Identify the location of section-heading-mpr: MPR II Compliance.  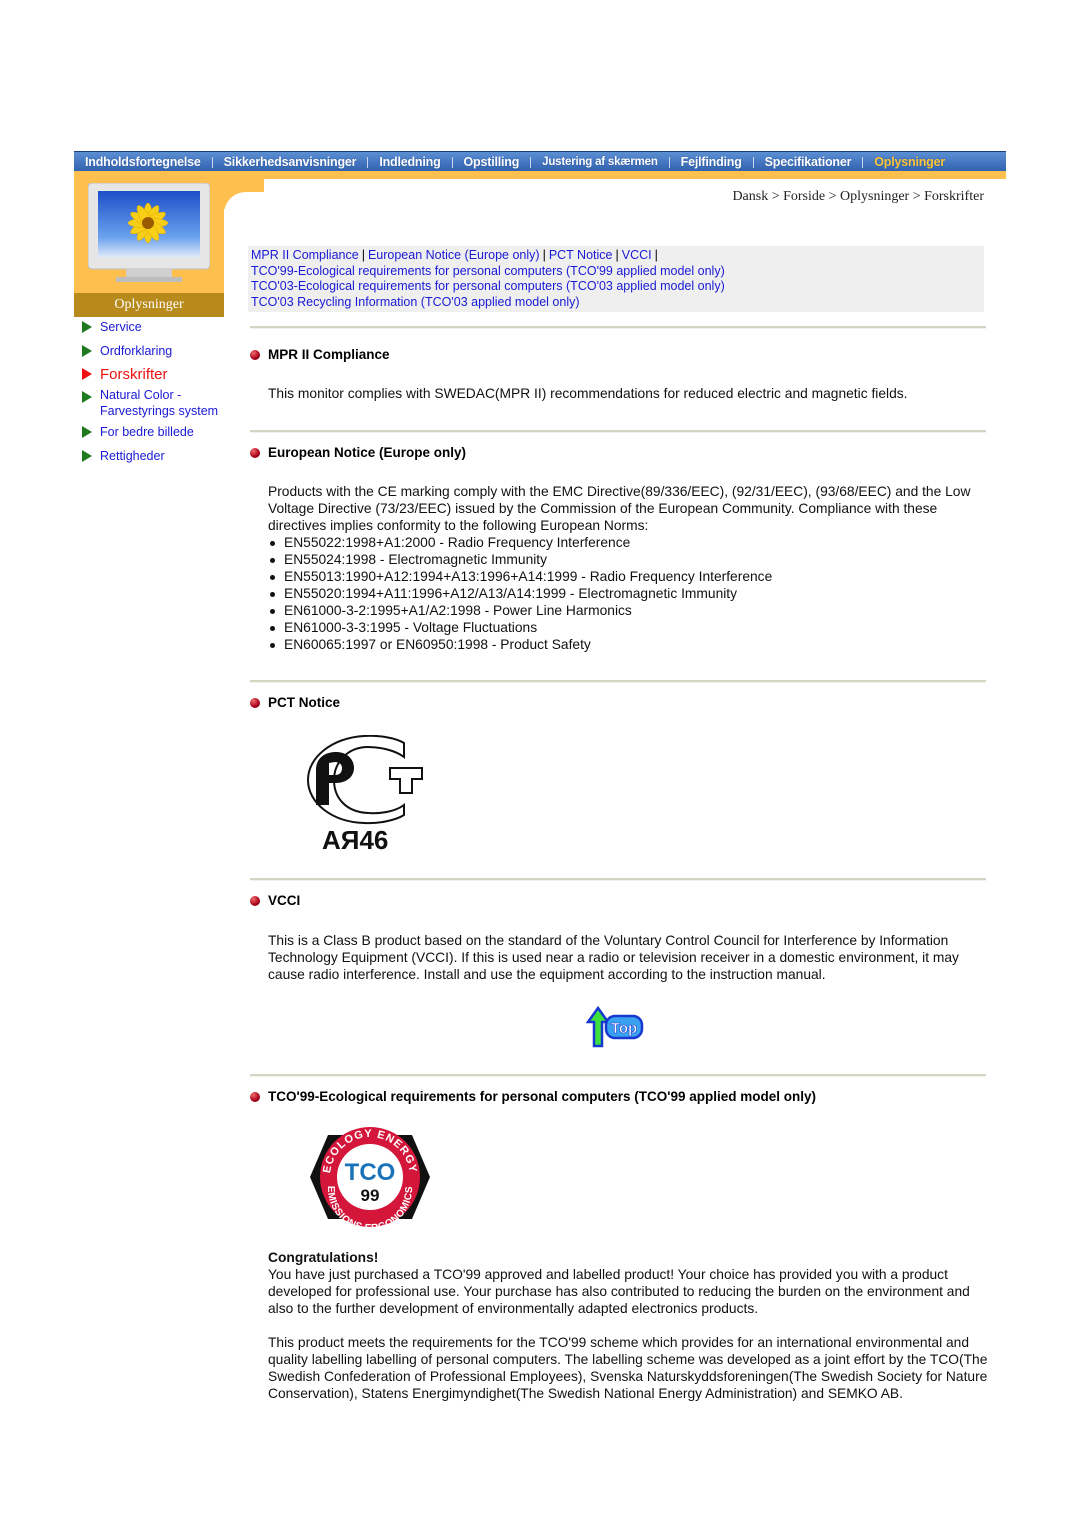
(320, 354).